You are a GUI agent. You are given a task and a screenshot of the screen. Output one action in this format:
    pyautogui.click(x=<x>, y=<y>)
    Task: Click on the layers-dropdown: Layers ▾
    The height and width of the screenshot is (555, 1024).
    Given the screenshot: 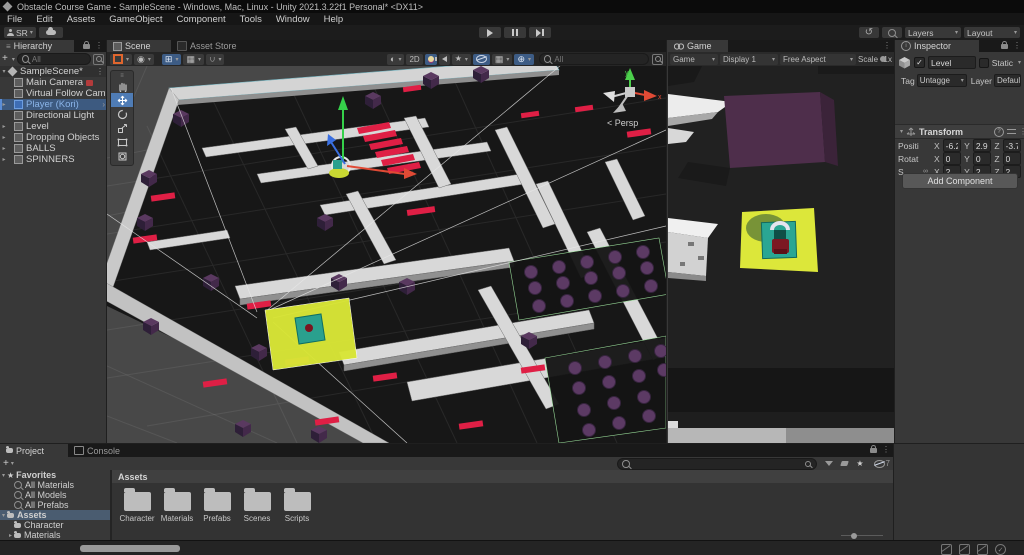 What is the action you would take?
    pyautogui.click(x=933, y=32)
    